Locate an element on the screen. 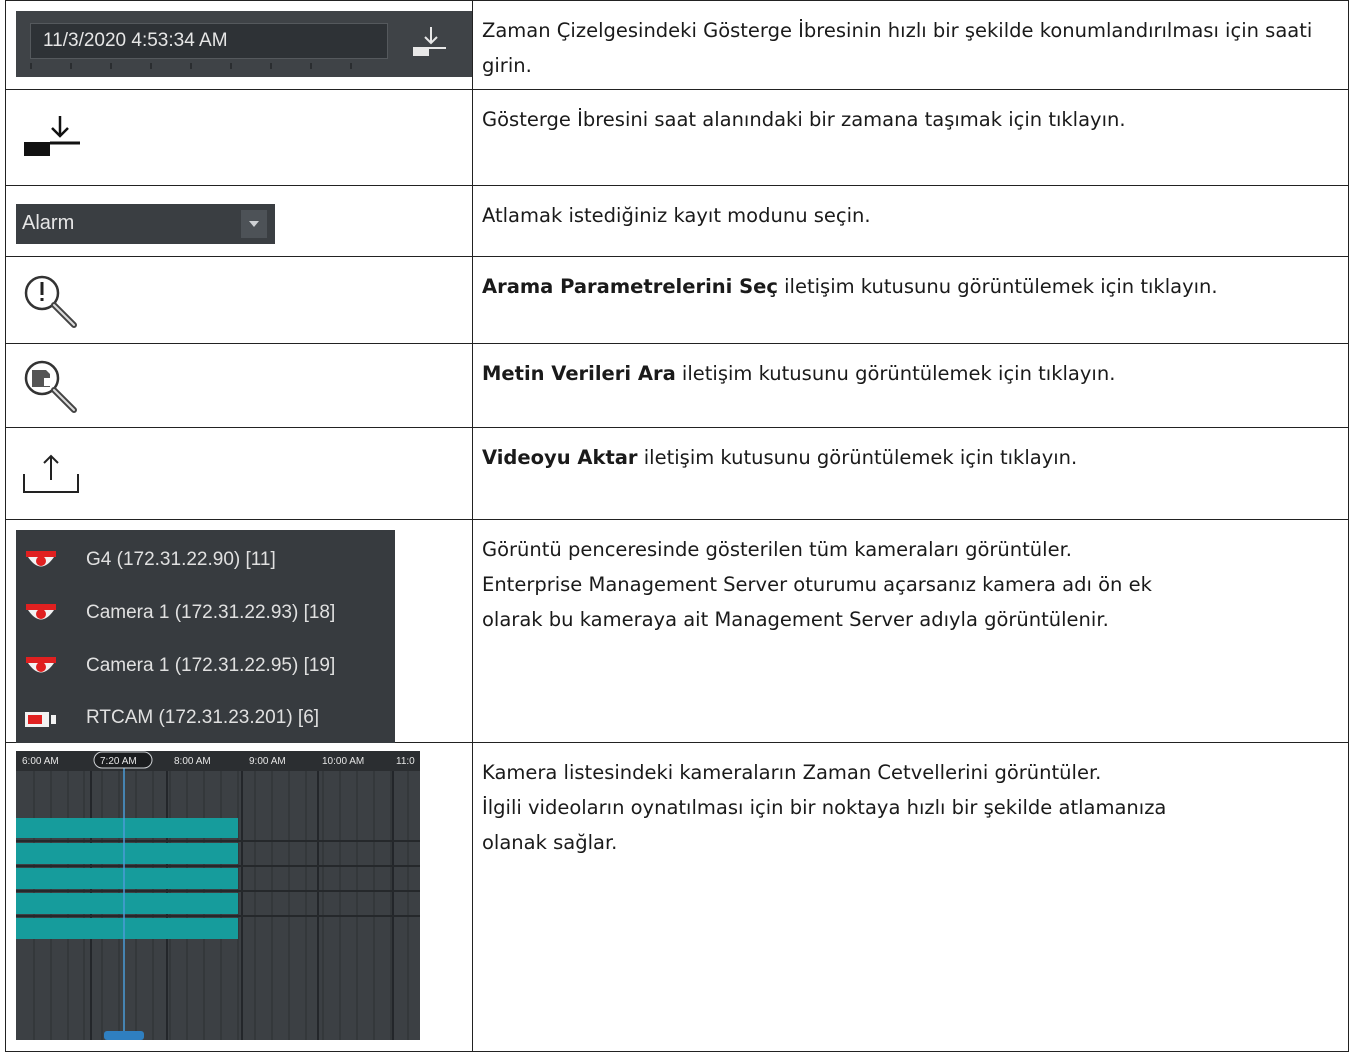  camera-list-item: RTCAM (172.31.23.201) [6] is located at coordinates (209, 719).